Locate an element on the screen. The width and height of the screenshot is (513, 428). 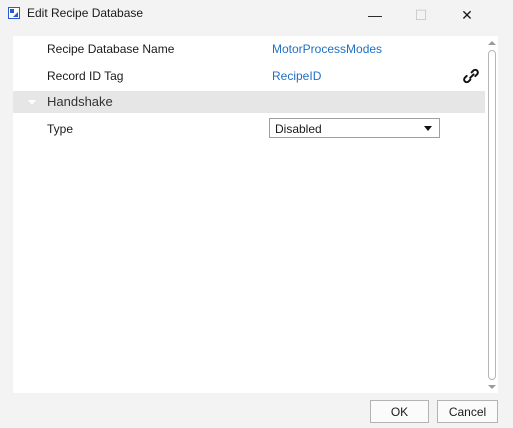
recipe-database-name-value: MotorProcessModes is located at coordinates (327, 49).